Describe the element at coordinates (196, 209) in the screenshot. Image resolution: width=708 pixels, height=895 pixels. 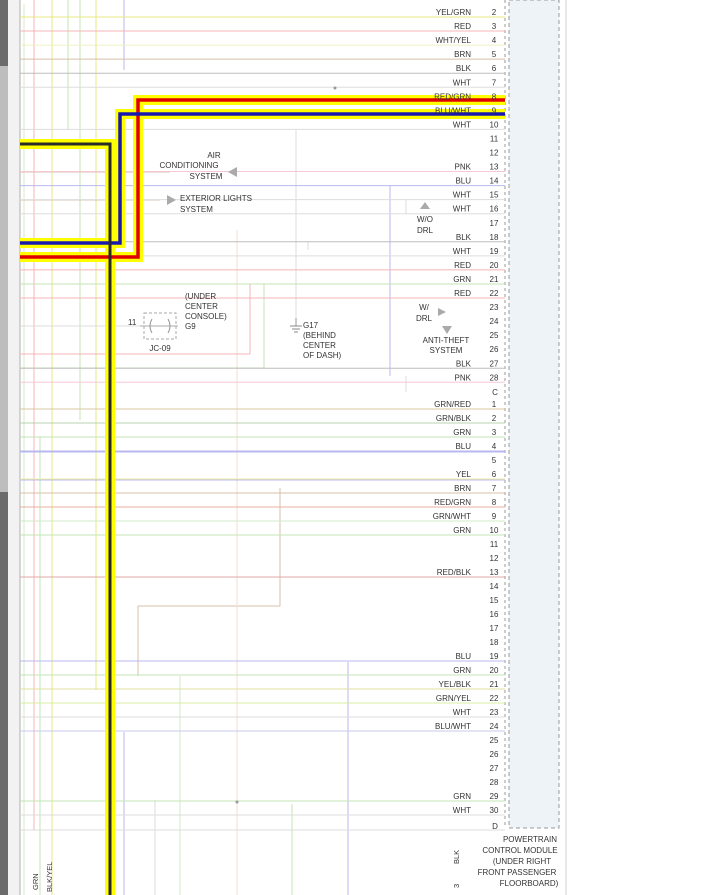
I see `exterior-lights-line-2: SYSTEM` at that location.